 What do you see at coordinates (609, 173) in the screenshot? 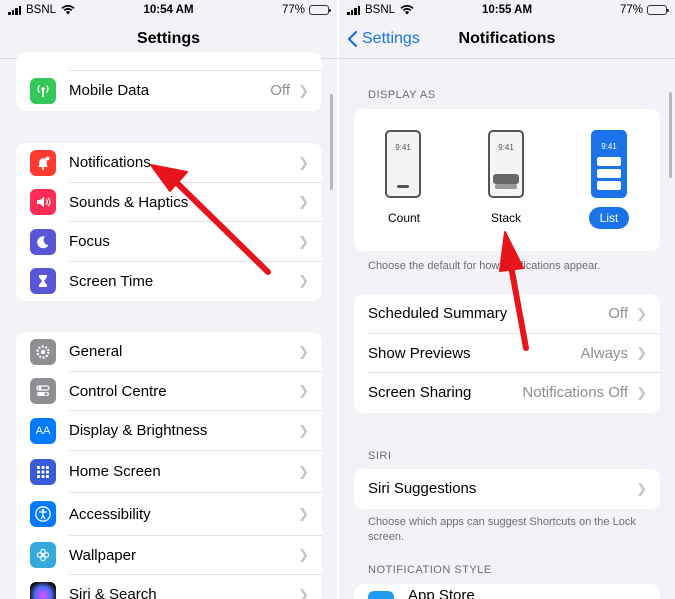
I see `list-card` at bounding box center [609, 173].